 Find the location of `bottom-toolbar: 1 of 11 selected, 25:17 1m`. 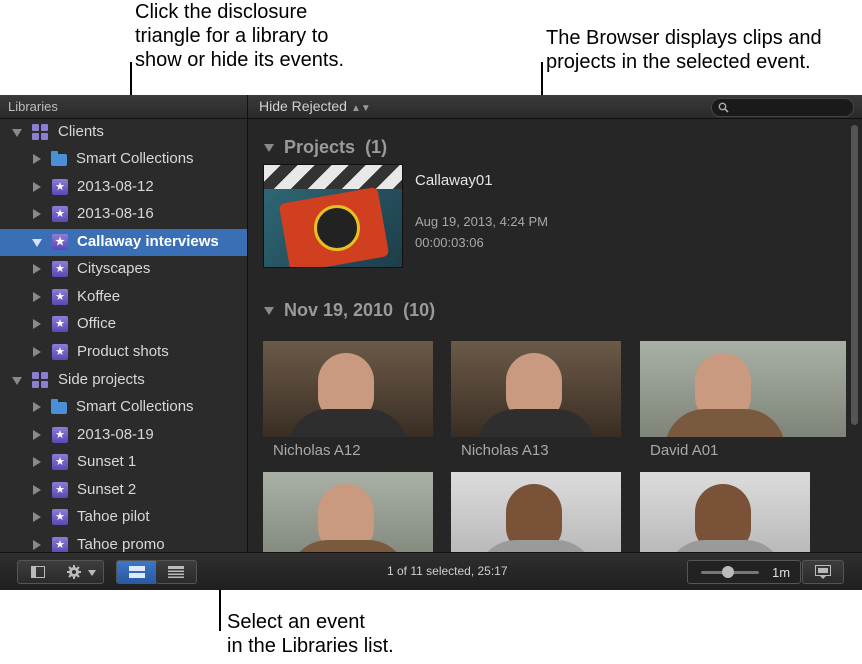

bottom-toolbar: 1 of 11 selected, 25:17 1m is located at coordinates (431, 571).